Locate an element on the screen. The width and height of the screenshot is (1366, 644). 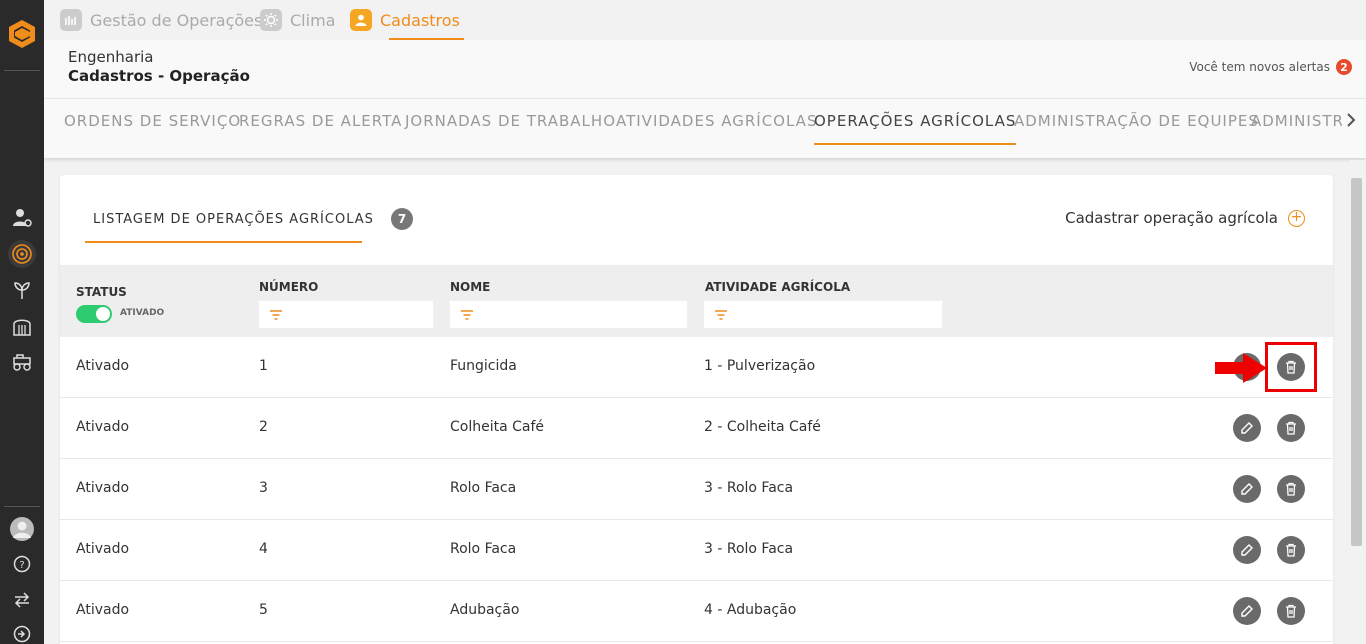
company-logo-icon is located at coordinates (22, 34).